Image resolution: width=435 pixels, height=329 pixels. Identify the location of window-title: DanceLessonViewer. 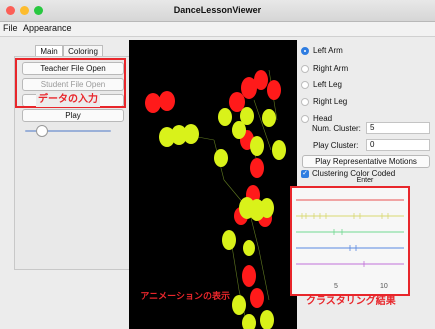
(217, 10).